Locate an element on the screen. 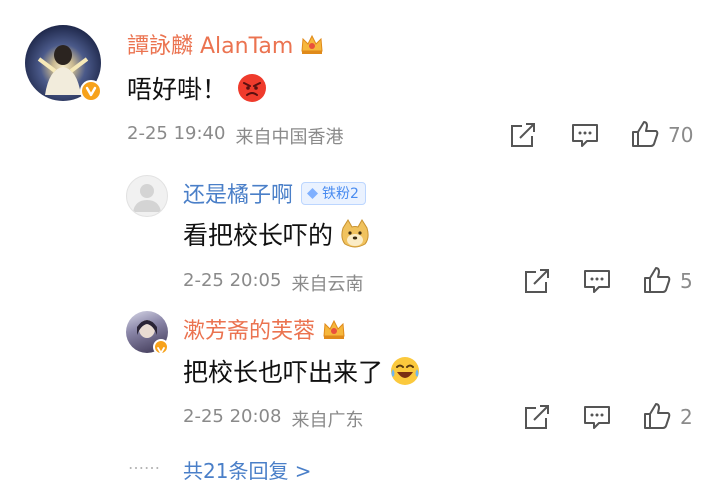 This screenshot has height=502, width=720. fan-badge: 铁粉2 is located at coordinates (333, 193).